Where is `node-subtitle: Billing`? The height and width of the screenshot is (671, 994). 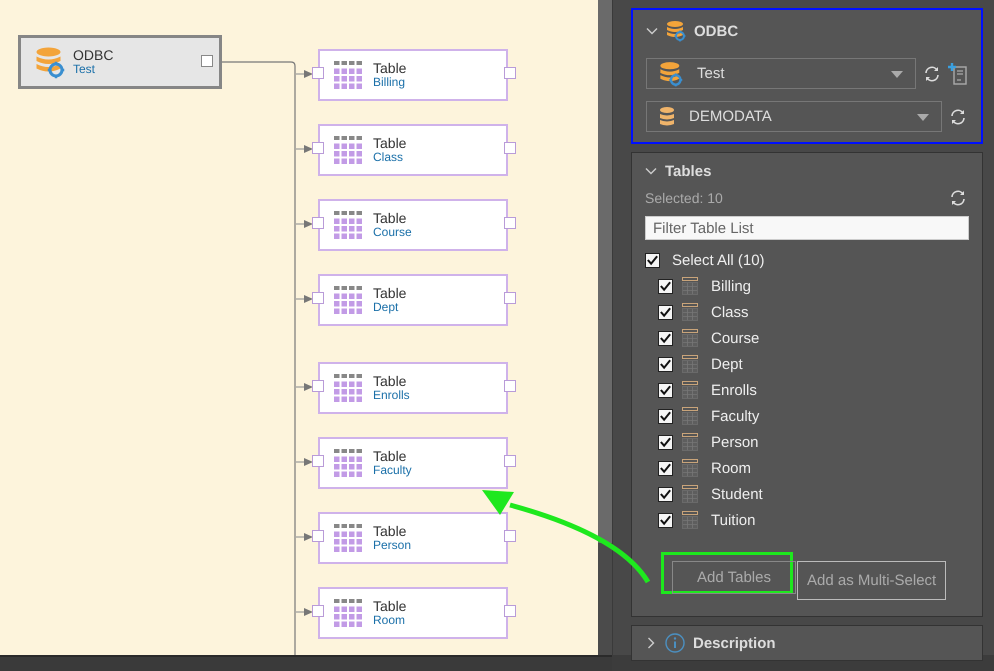
node-subtitle: Billing is located at coordinates (389, 82).